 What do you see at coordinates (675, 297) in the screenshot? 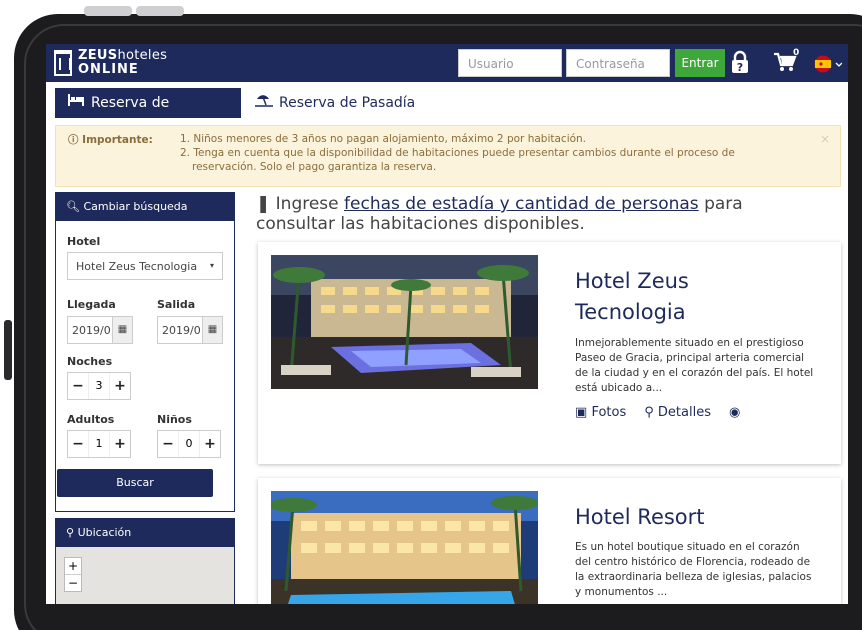
I see `hotel-name: Hotel Zeus Tecnologia` at bounding box center [675, 297].